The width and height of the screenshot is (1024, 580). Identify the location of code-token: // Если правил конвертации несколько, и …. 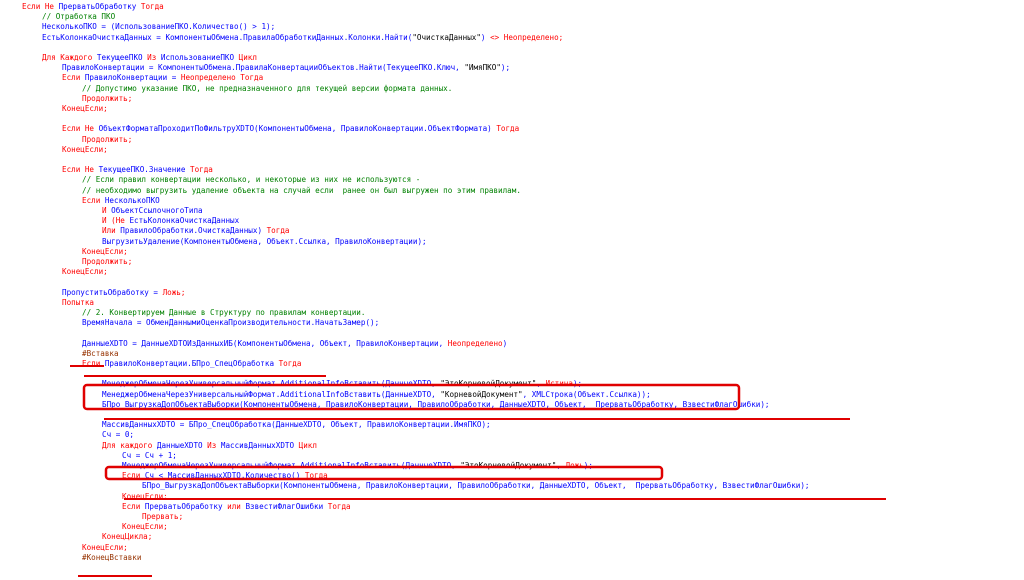
(251, 180).